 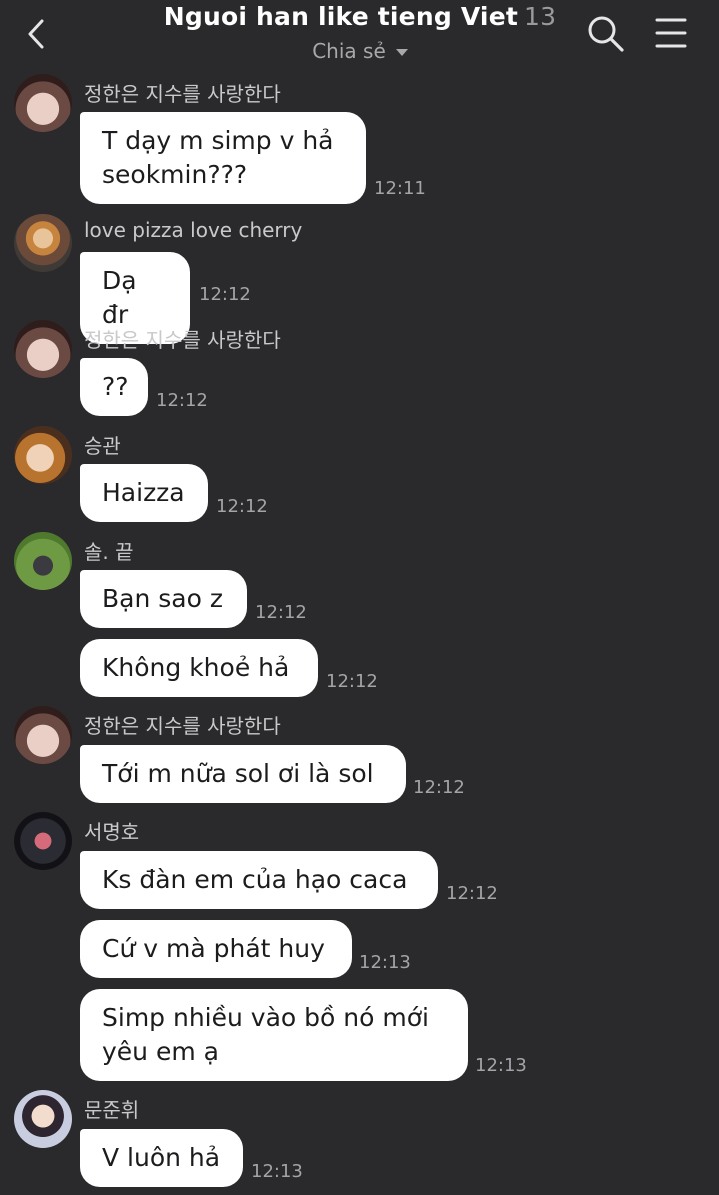 What do you see at coordinates (102, 446) in the screenshot?
I see `sender-name: 승관` at bounding box center [102, 446].